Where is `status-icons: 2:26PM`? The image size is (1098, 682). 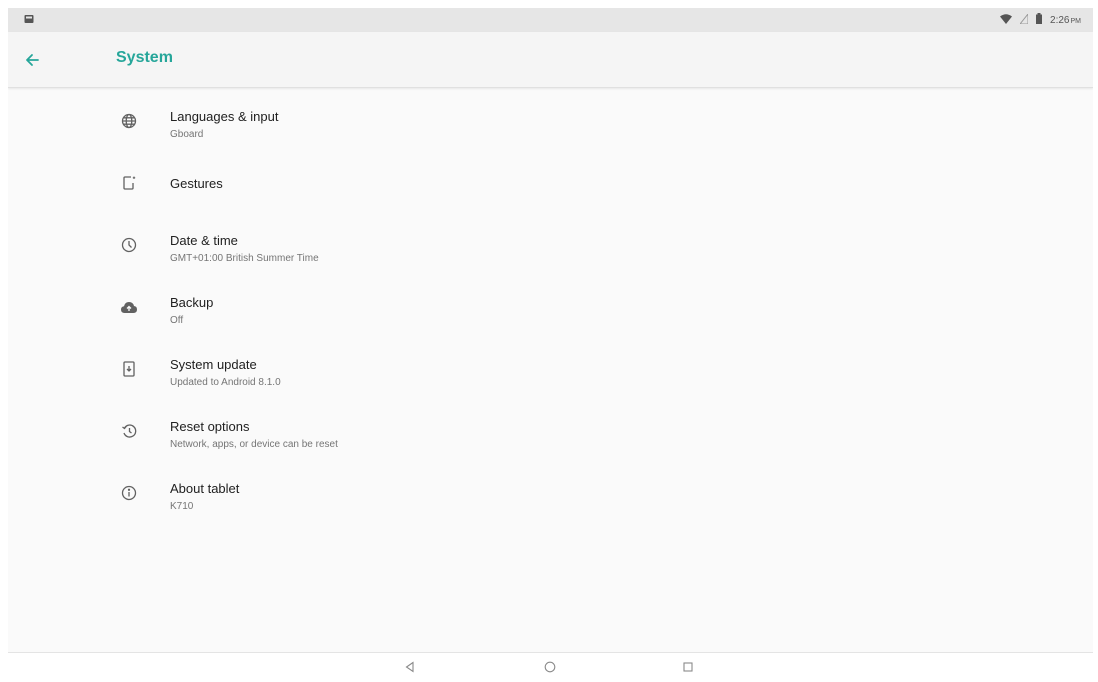 status-icons: 2:26PM is located at coordinates (1040, 19).